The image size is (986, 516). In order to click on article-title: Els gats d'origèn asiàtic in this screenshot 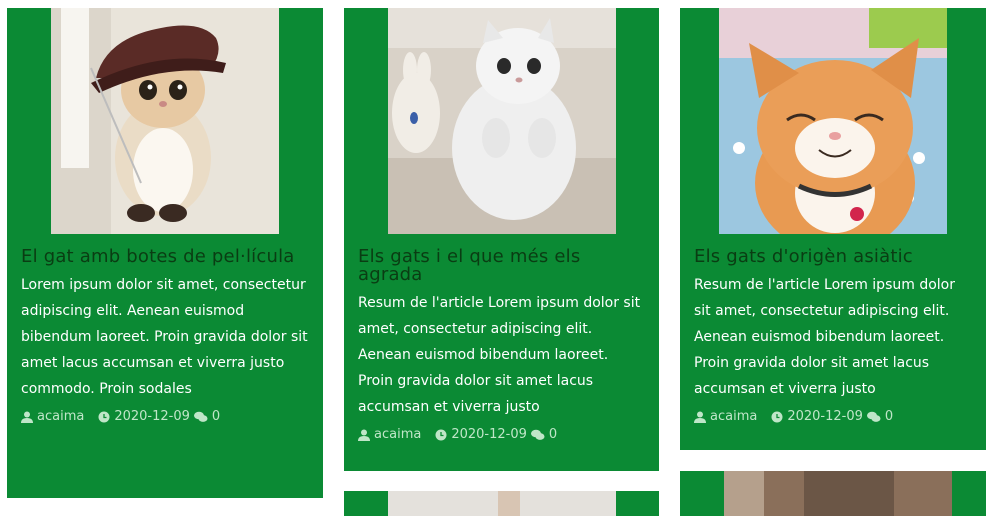, I will do `click(833, 257)`.